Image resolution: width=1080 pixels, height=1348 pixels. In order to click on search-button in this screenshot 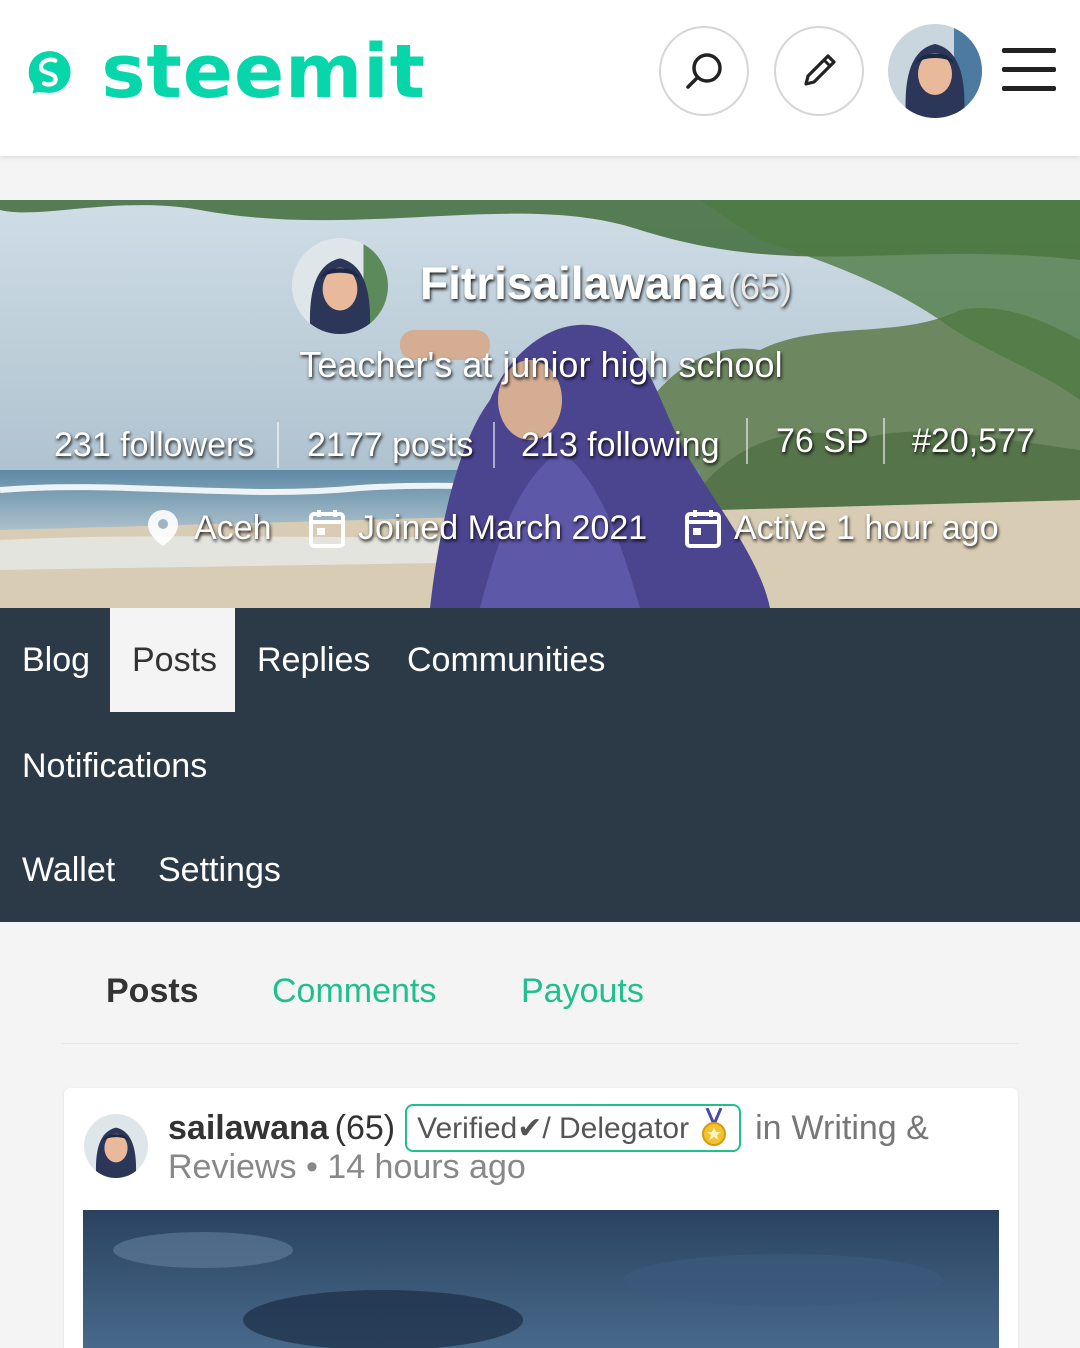, I will do `click(704, 71)`.